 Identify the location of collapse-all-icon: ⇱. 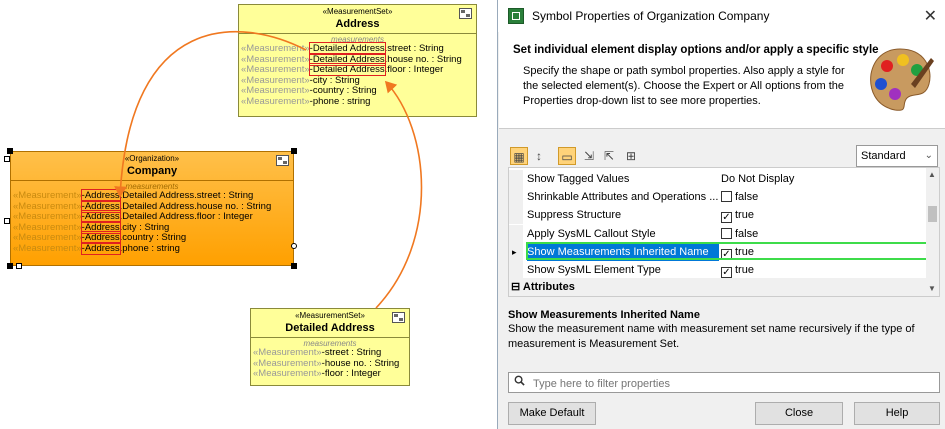
(609, 156).